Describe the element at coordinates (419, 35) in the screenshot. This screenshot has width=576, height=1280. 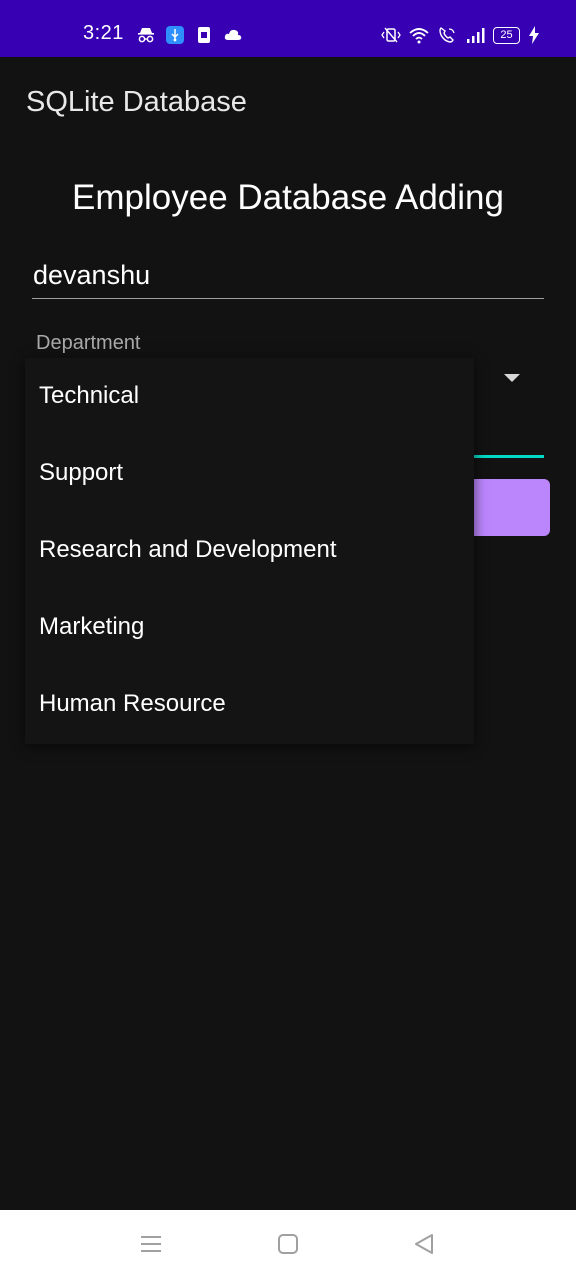
I see `wifi-icon` at that location.